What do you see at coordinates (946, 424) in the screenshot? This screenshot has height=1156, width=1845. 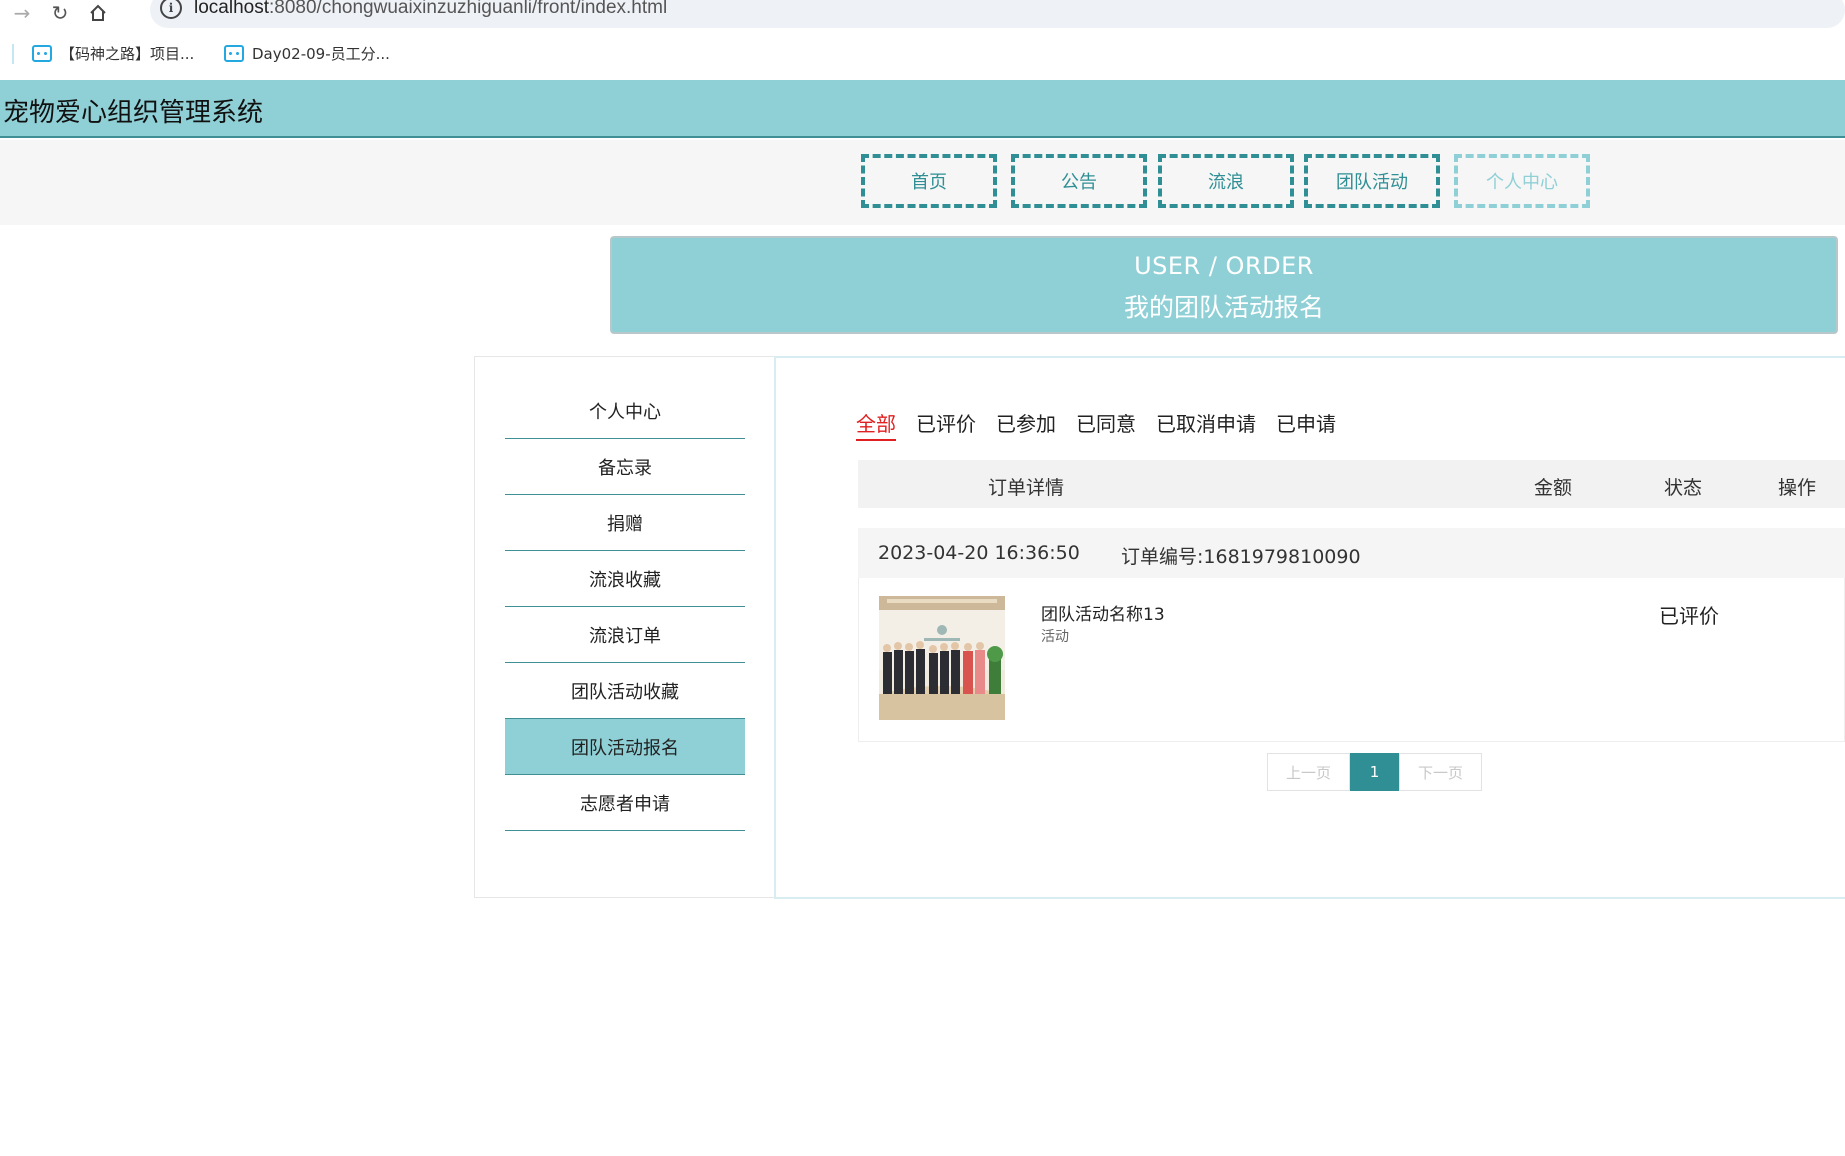 I see `tab-reviewed: 已评价` at bounding box center [946, 424].